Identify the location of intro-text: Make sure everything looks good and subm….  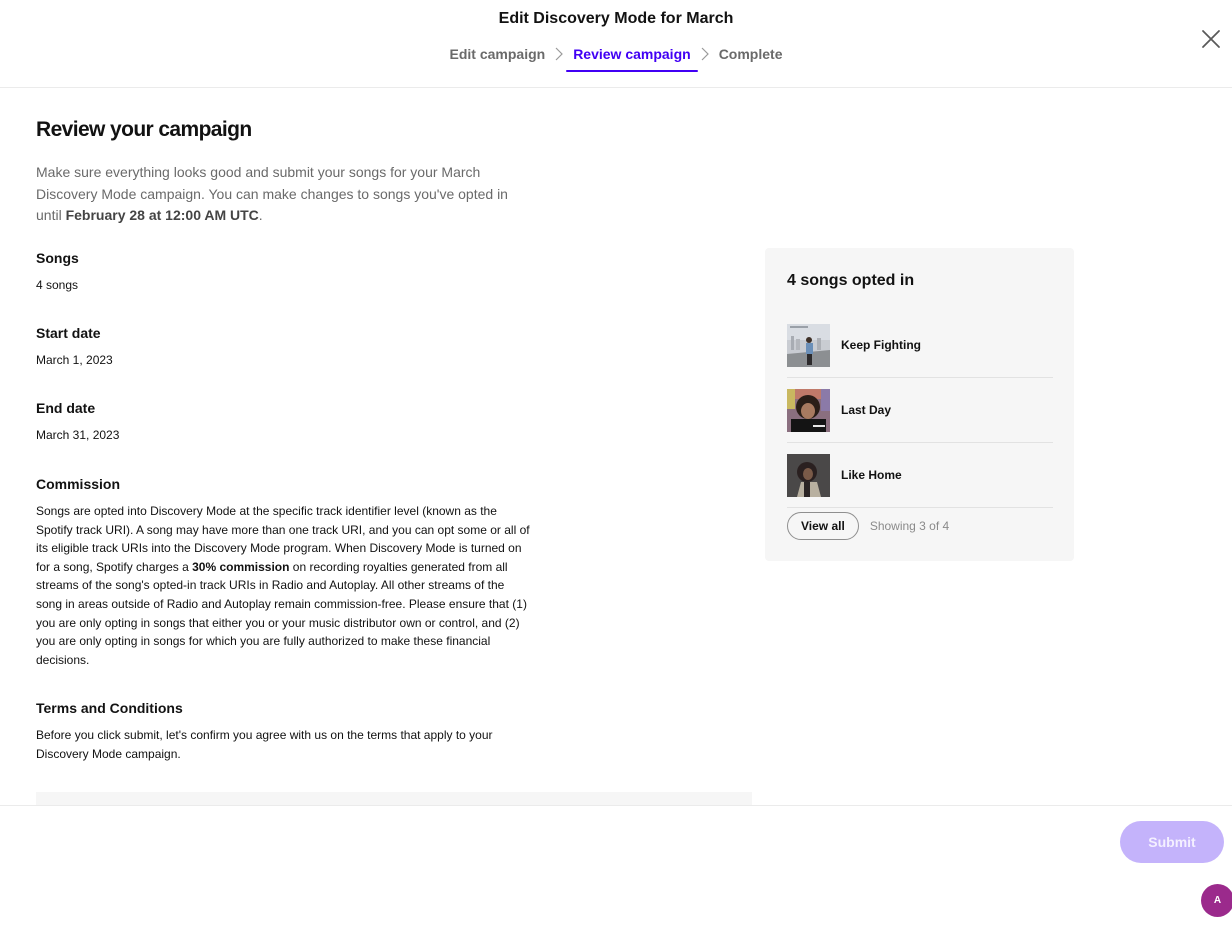
(281, 194).